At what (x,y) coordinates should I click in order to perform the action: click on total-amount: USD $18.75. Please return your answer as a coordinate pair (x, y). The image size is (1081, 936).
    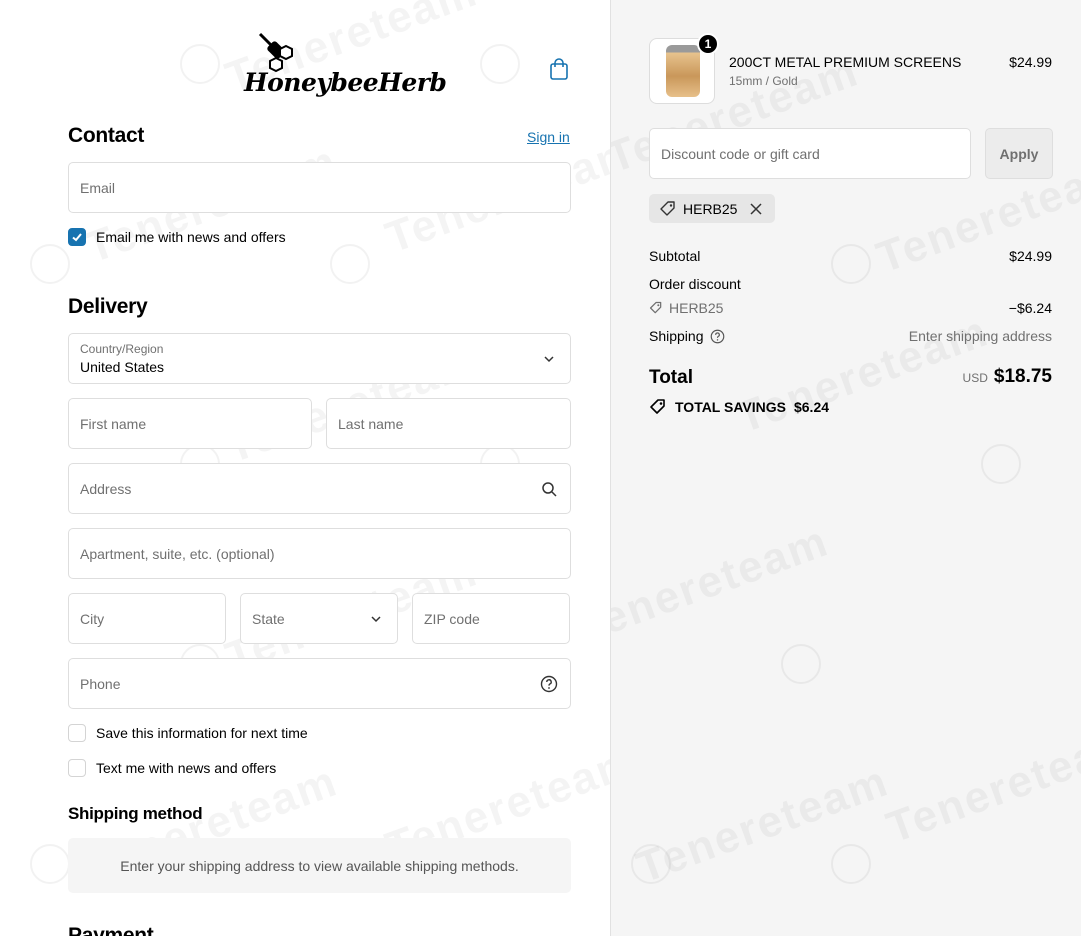
    Looking at the image, I should click on (1007, 377).